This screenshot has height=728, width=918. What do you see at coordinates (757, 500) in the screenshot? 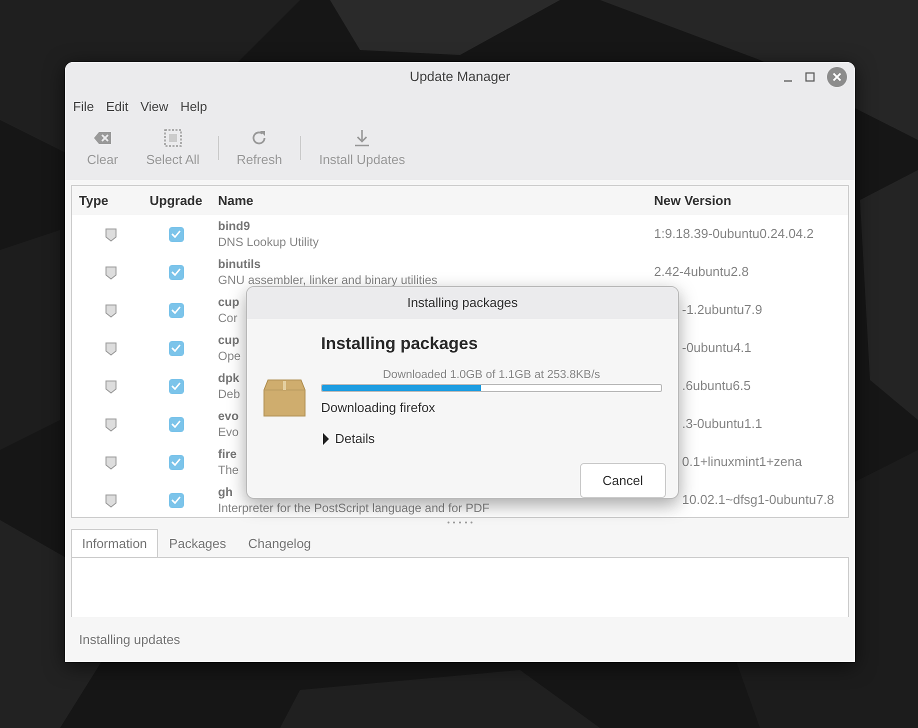
I see `version-text: 10.02.1~dfsg1-0ubuntu7.8` at bounding box center [757, 500].